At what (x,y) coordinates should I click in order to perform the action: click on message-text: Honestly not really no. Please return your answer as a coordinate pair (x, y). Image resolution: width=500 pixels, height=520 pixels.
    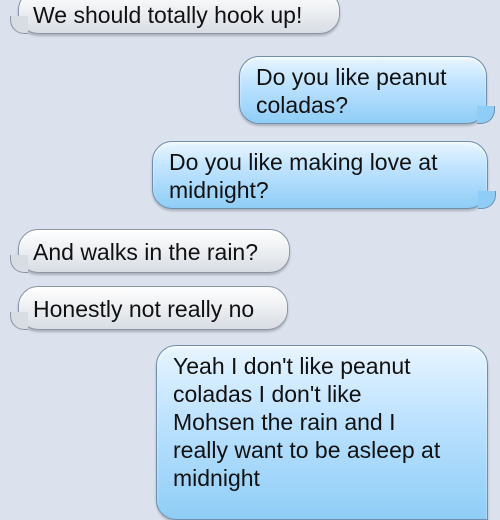
    Looking at the image, I should click on (144, 309).